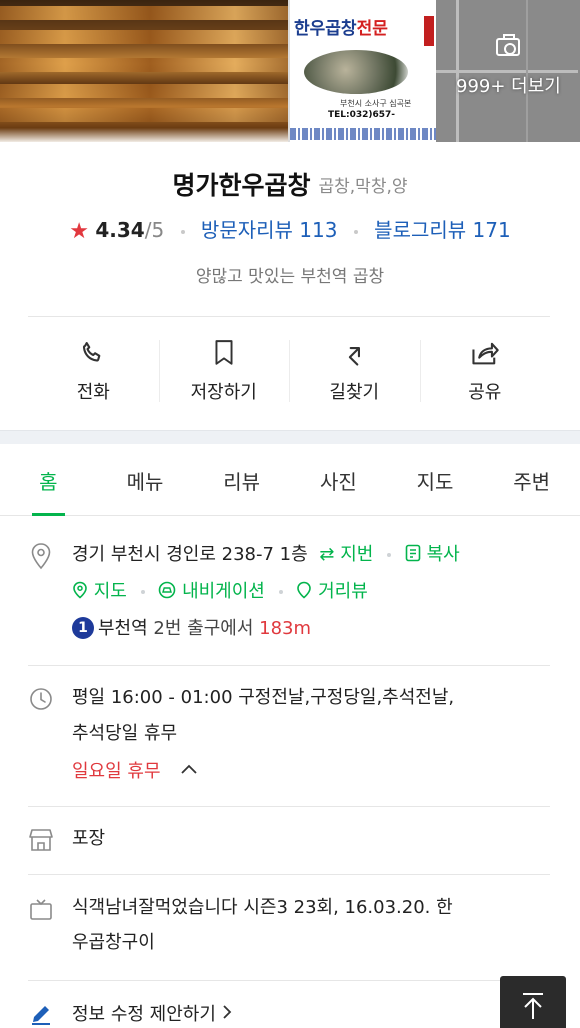 Image resolution: width=580 pixels, height=1028 pixels. I want to click on map-link: 지도, so click(99, 591).